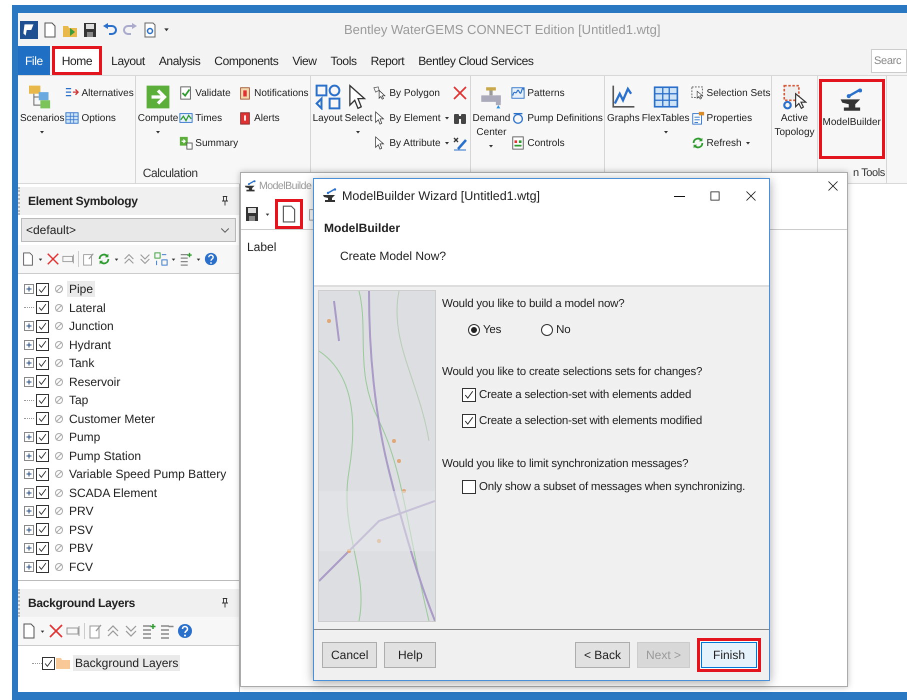 This screenshot has width=907, height=700. What do you see at coordinates (81, 548) in the screenshot?
I see `tree-item: PBV` at bounding box center [81, 548].